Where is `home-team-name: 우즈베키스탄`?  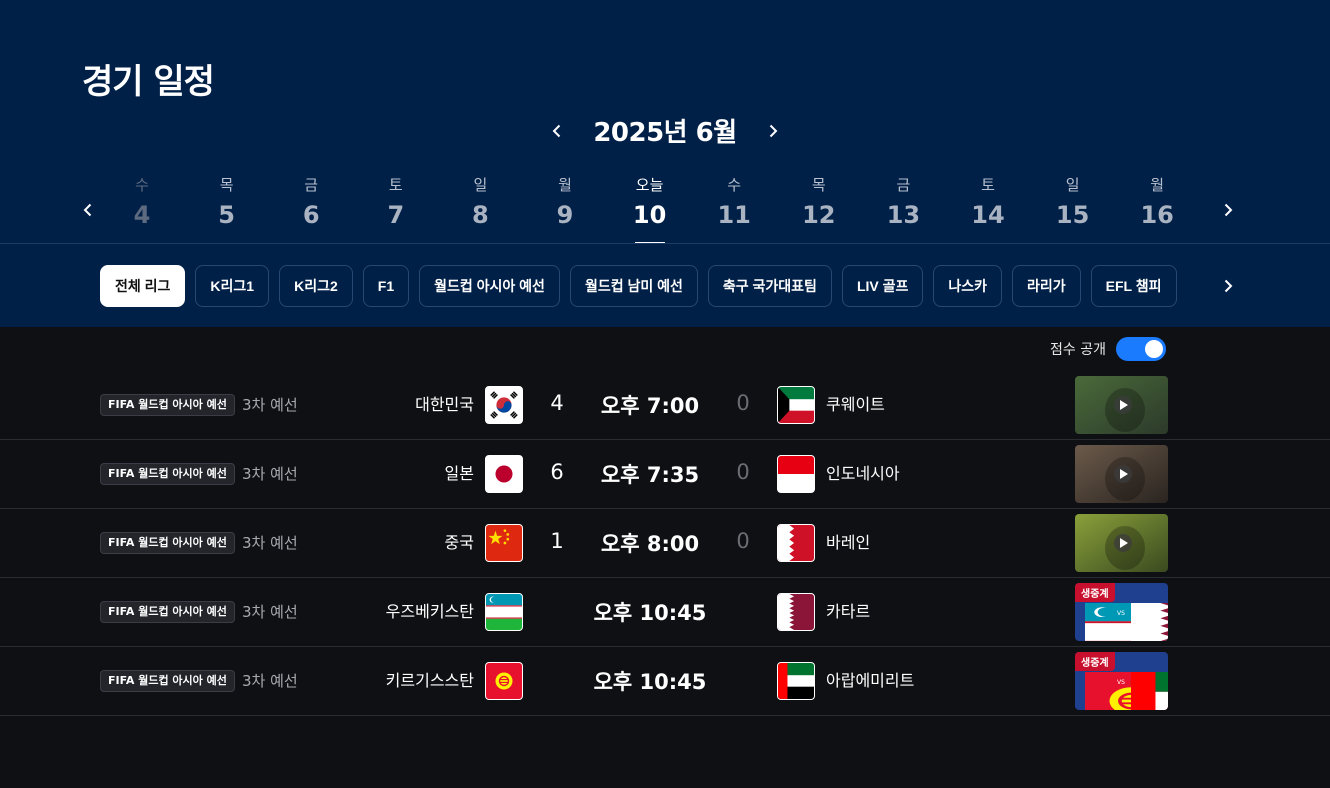 home-team-name: 우즈베키스탄 is located at coordinates (429, 611).